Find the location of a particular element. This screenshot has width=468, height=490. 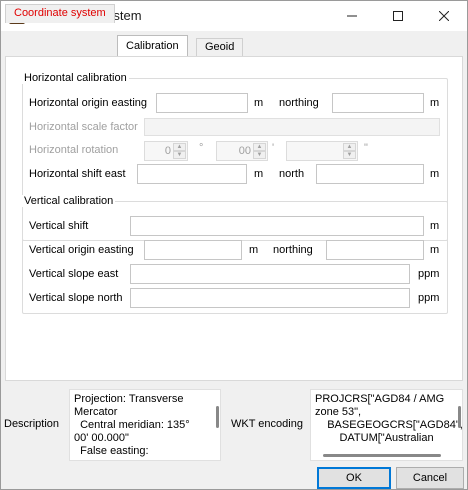

vertical-origin-easting-input is located at coordinates (193, 250).